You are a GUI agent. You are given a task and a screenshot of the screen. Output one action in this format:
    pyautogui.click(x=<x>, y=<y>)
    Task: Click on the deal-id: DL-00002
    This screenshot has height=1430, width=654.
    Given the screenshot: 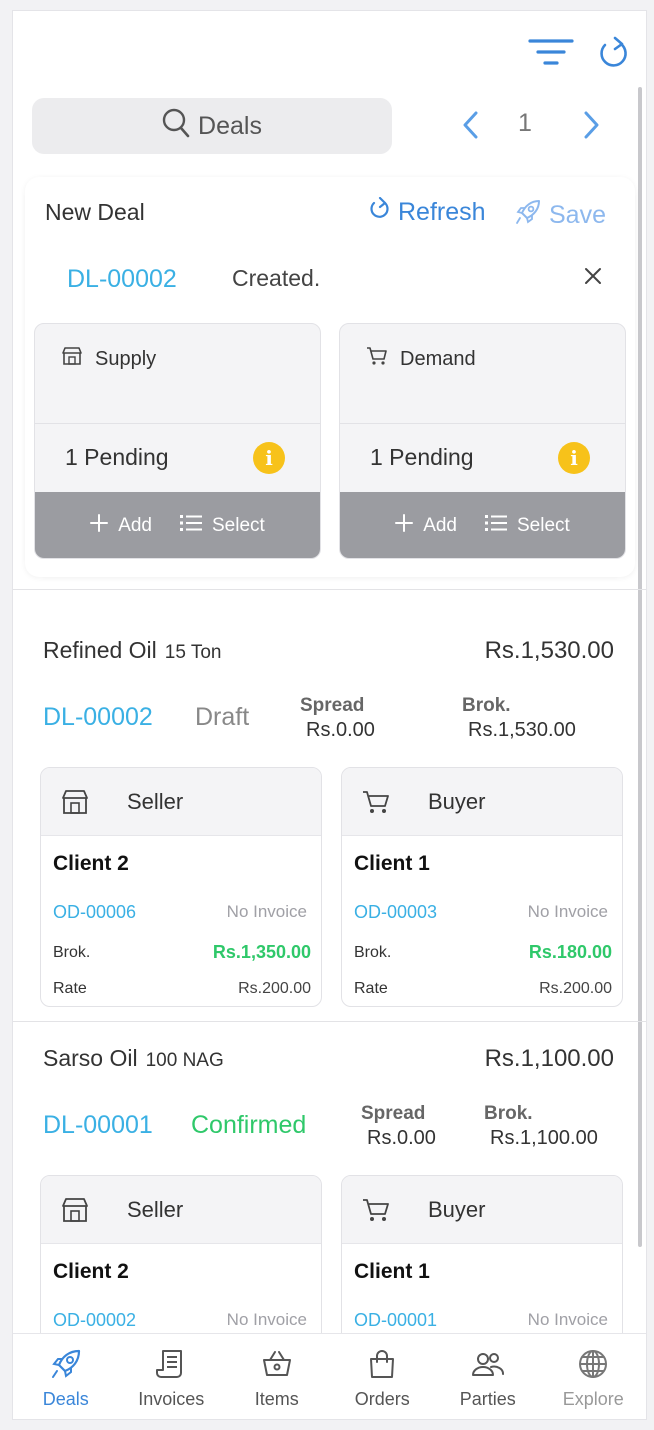 What is the action you would take?
    pyautogui.click(x=98, y=717)
    